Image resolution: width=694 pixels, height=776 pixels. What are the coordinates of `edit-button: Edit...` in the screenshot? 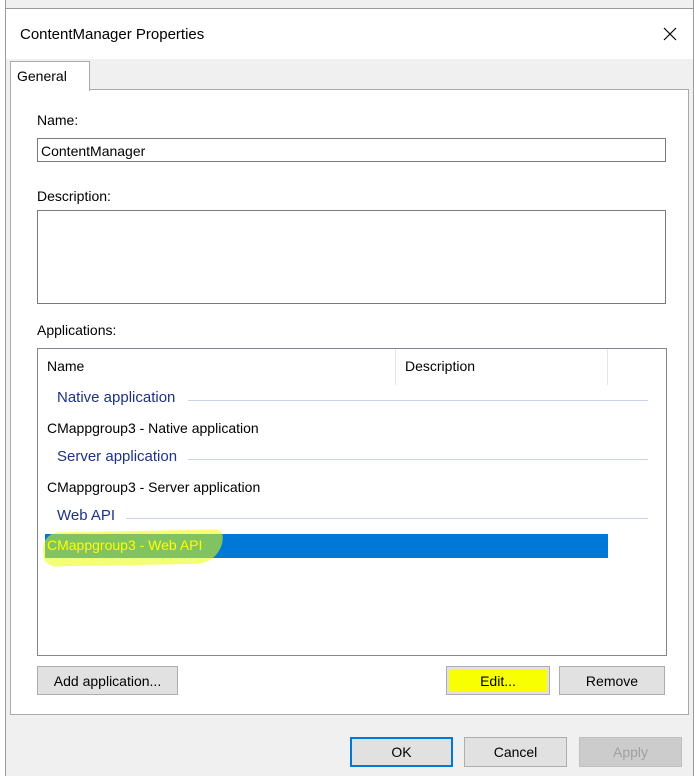 It's located at (498, 680).